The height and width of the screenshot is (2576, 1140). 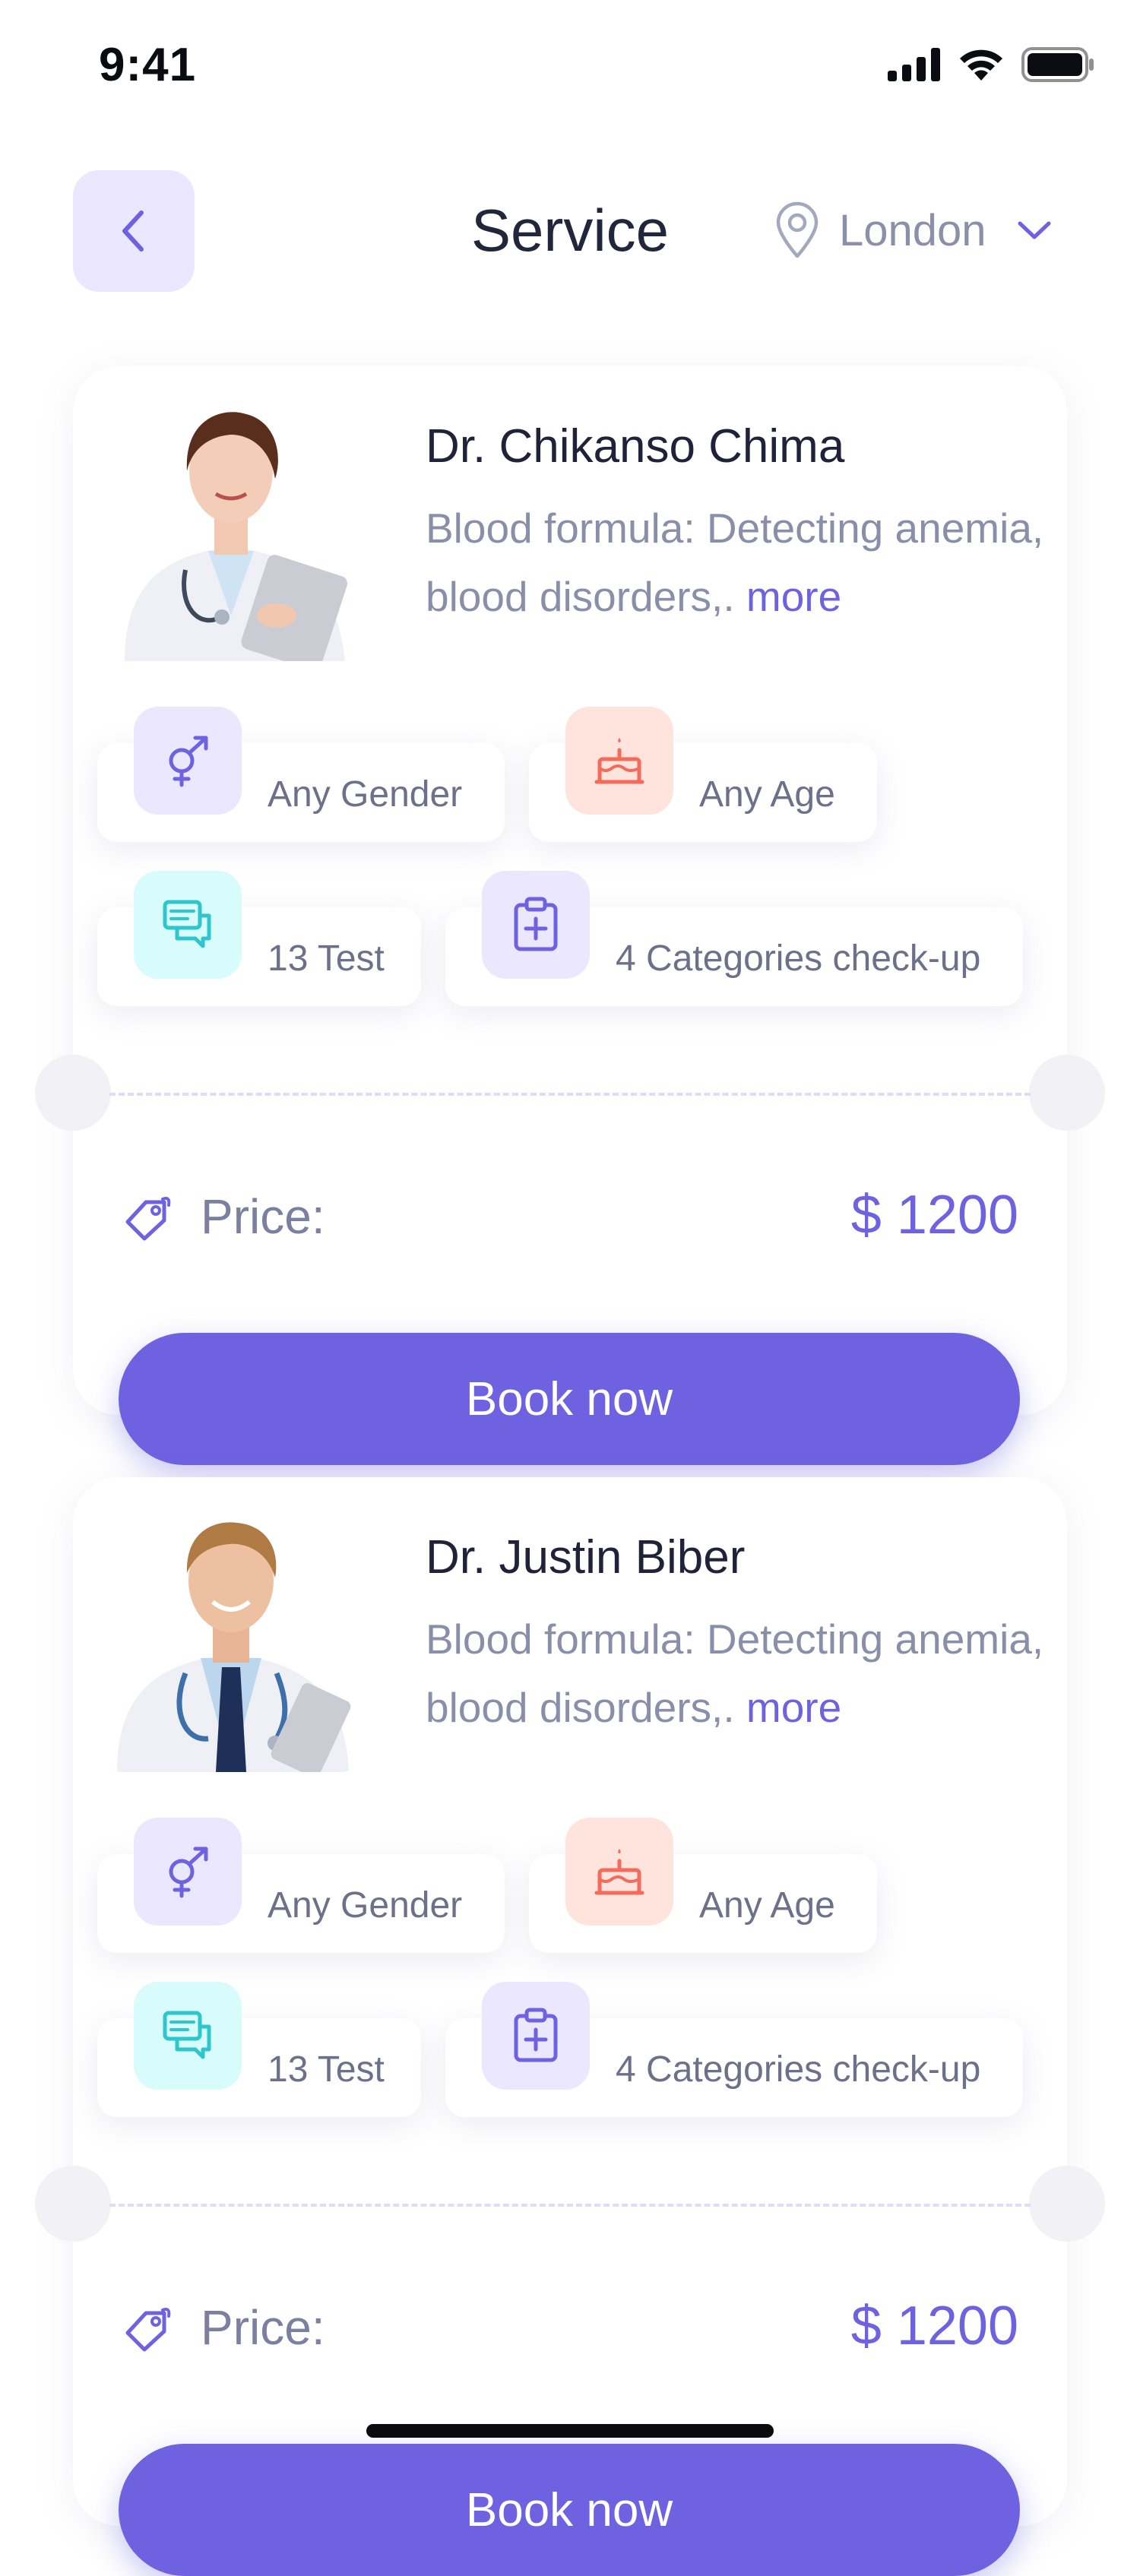 What do you see at coordinates (570, 2431) in the screenshot?
I see `home-indicator` at bounding box center [570, 2431].